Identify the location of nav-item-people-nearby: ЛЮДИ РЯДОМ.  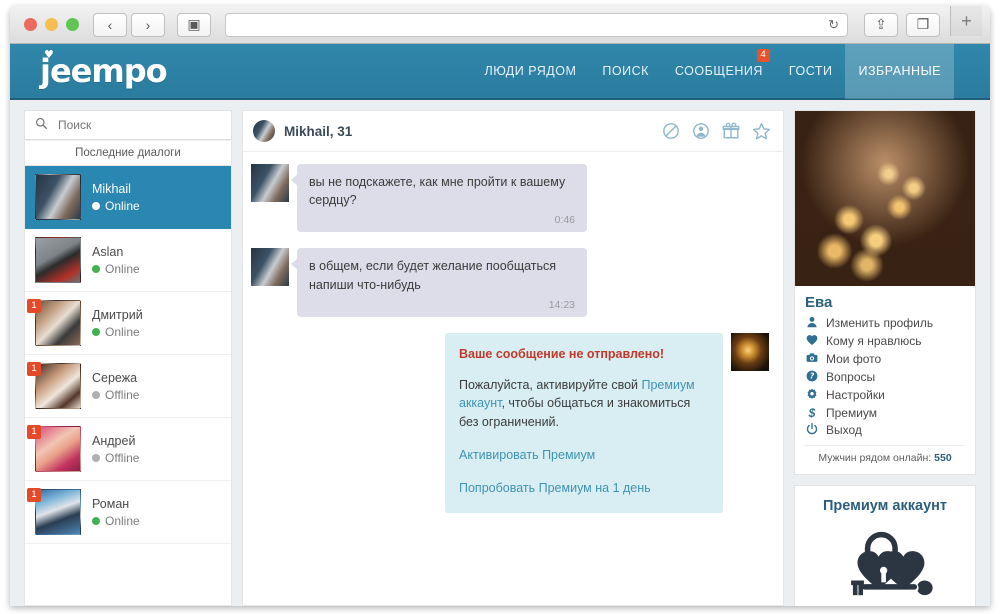
(531, 71).